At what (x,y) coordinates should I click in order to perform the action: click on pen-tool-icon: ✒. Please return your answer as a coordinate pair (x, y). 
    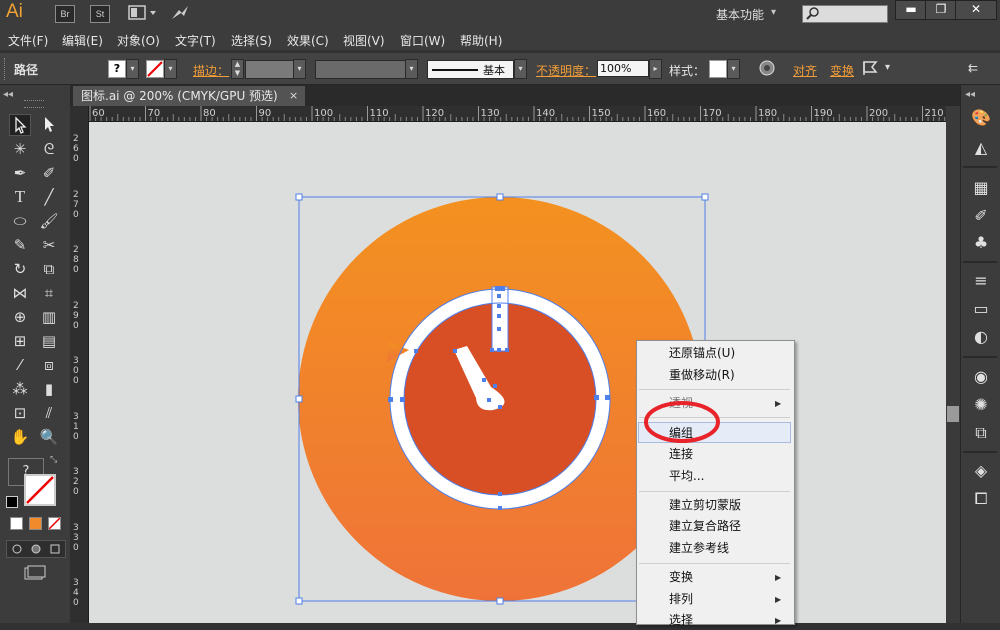
    Looking at the image, I should click on (20, 173).